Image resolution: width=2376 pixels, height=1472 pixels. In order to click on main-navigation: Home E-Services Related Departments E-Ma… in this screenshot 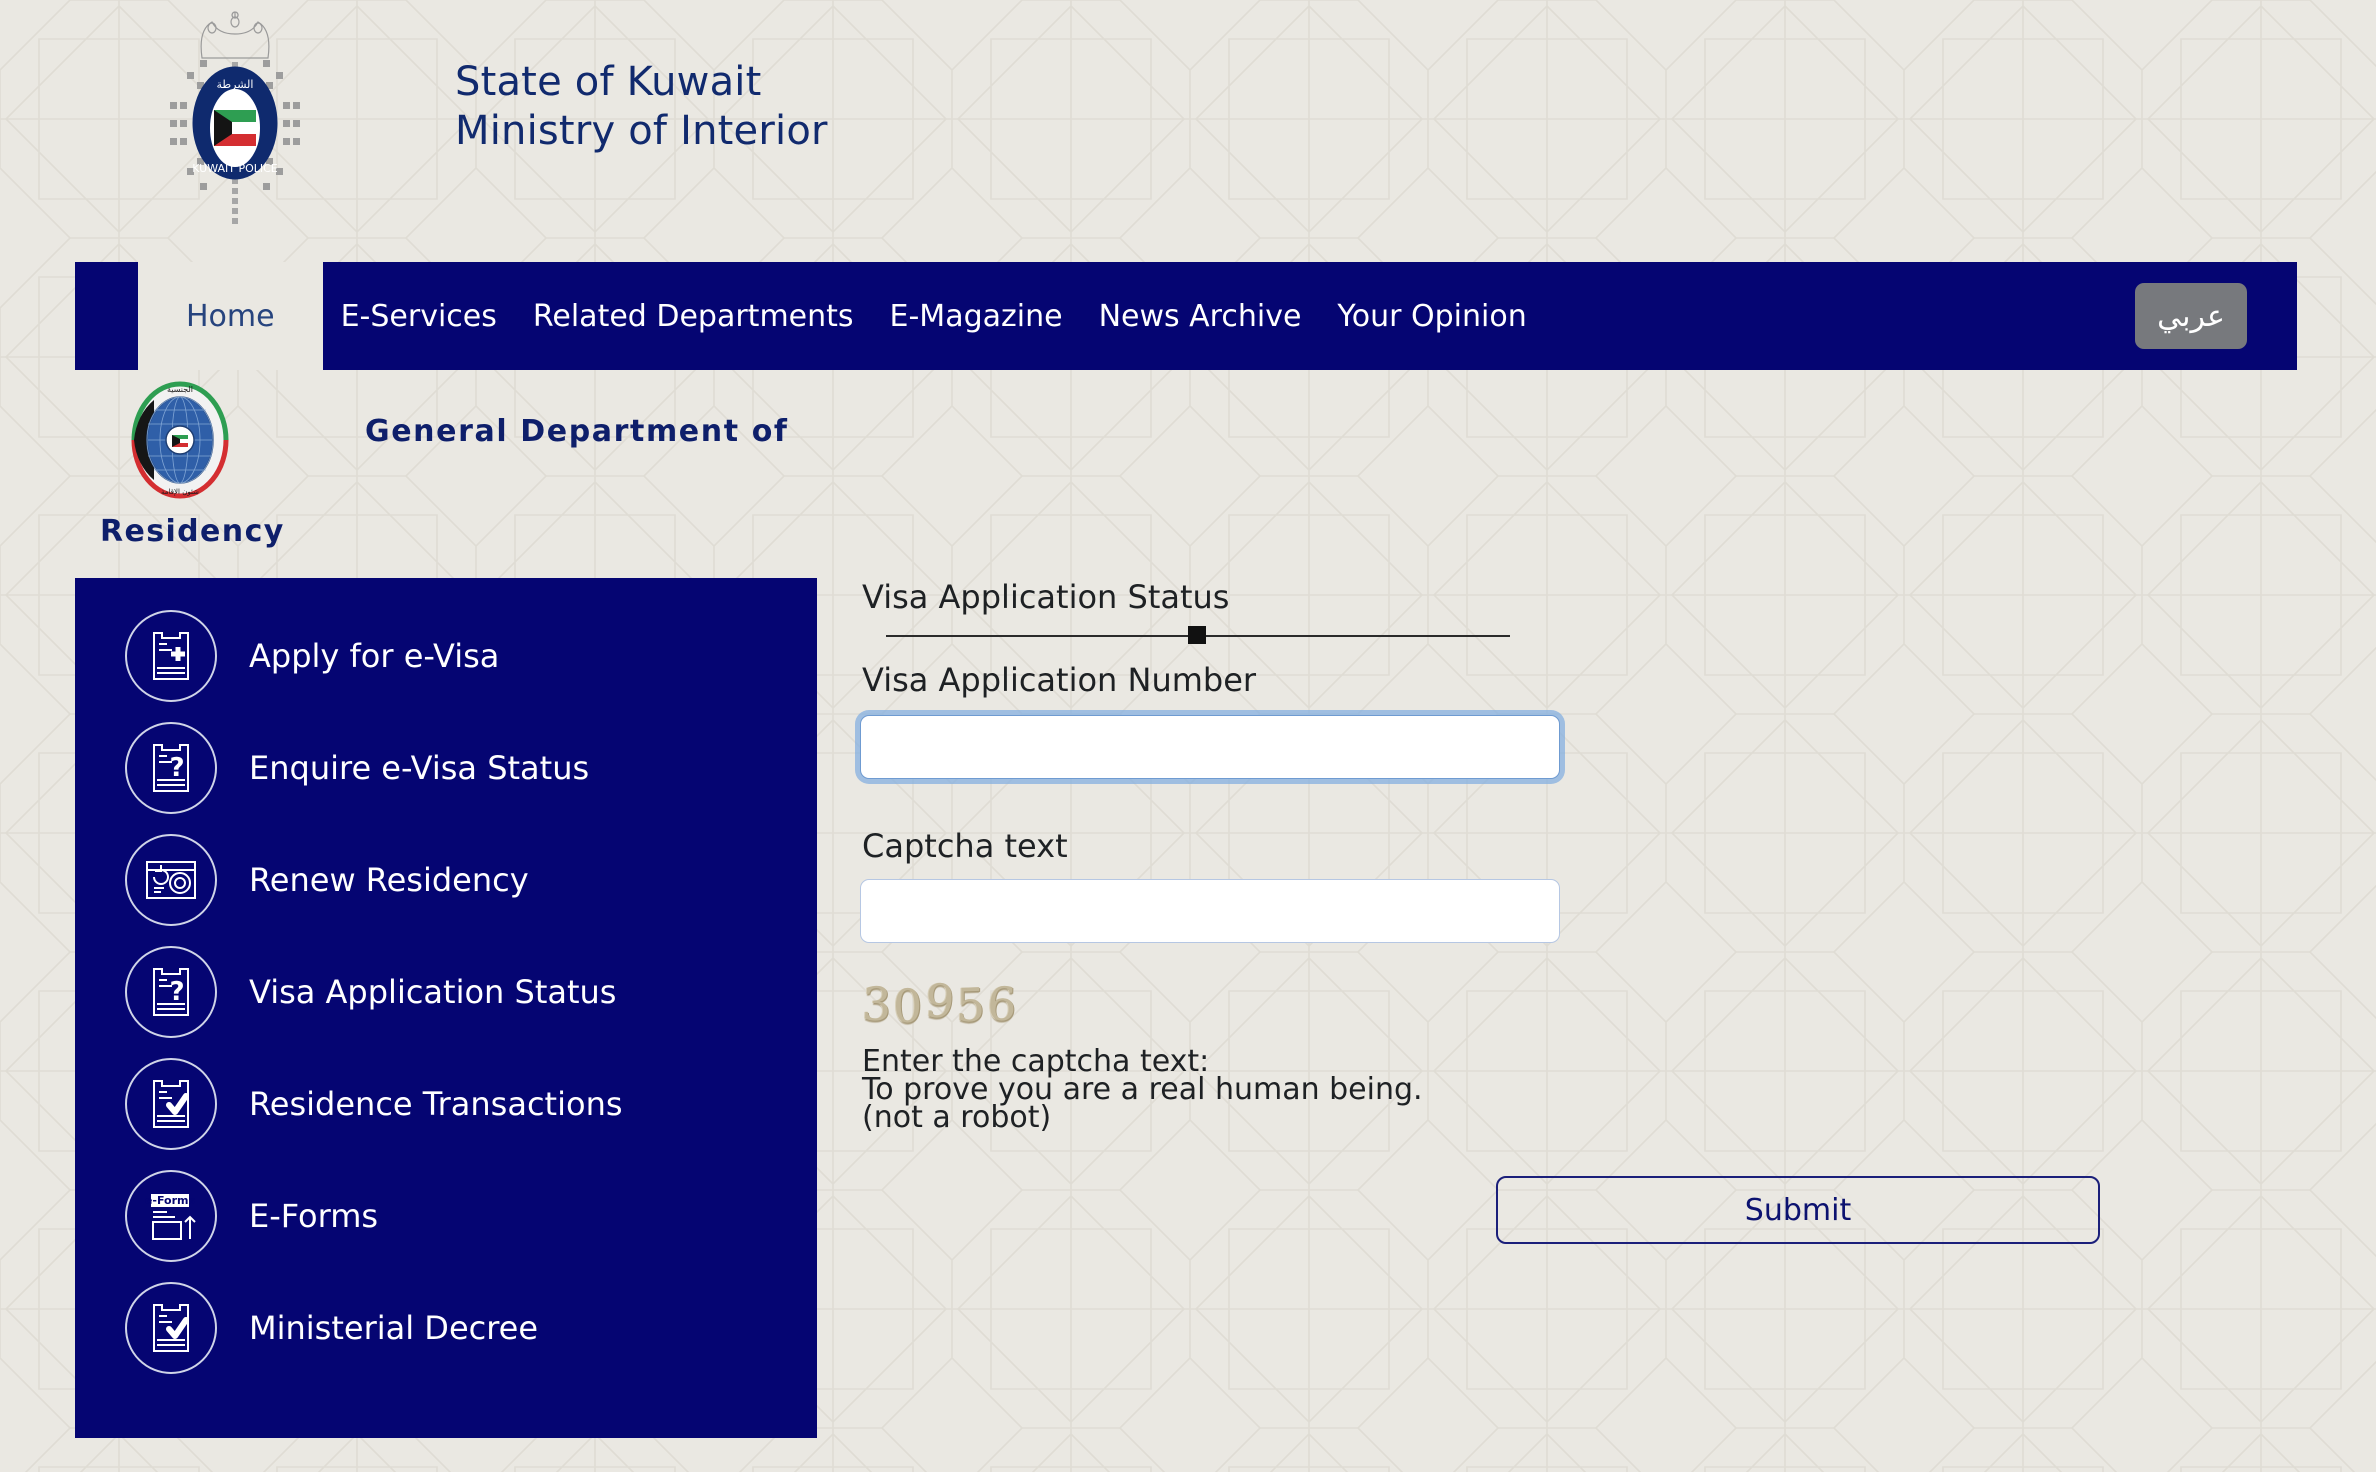, I will do `click(1186, 316)`.